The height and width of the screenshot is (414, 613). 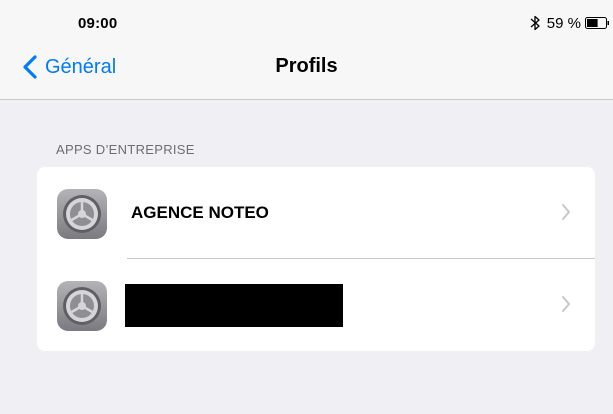 What do you see at coordinates (597, 23) in the screenshot?
I see `battery-icon` at bounding box center [597, 23].